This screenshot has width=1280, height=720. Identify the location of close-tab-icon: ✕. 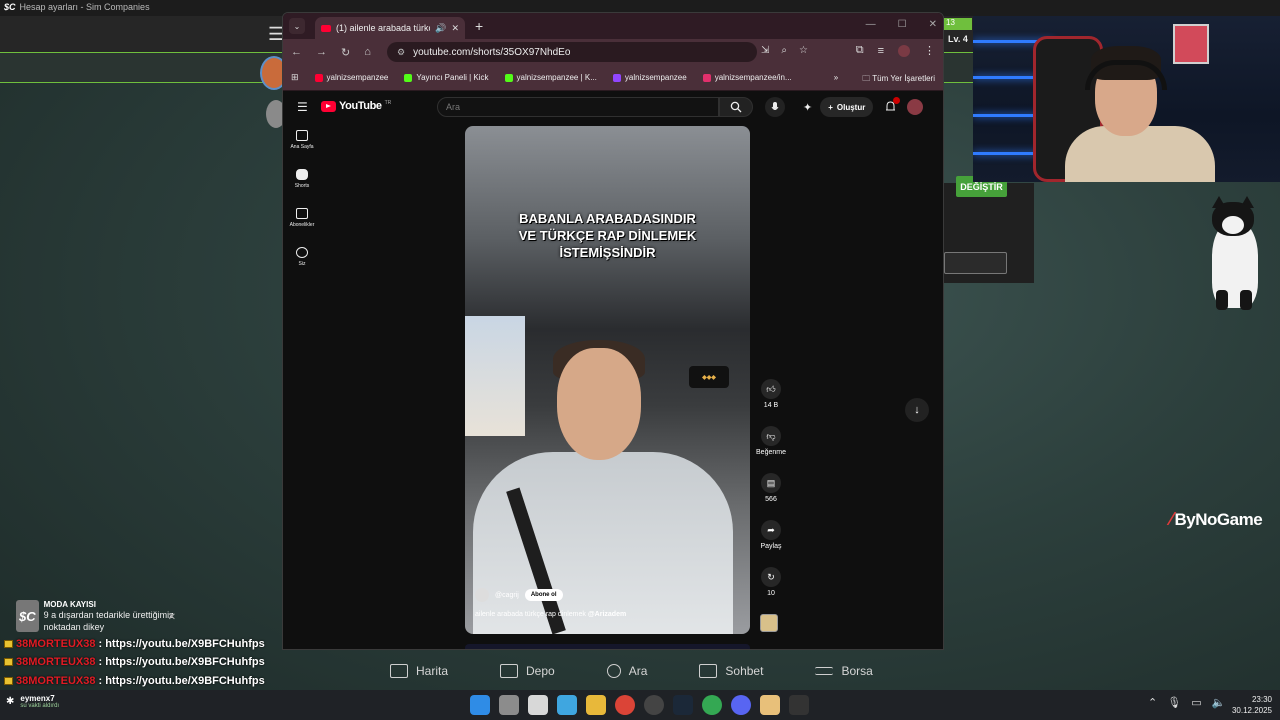
(455, 28).